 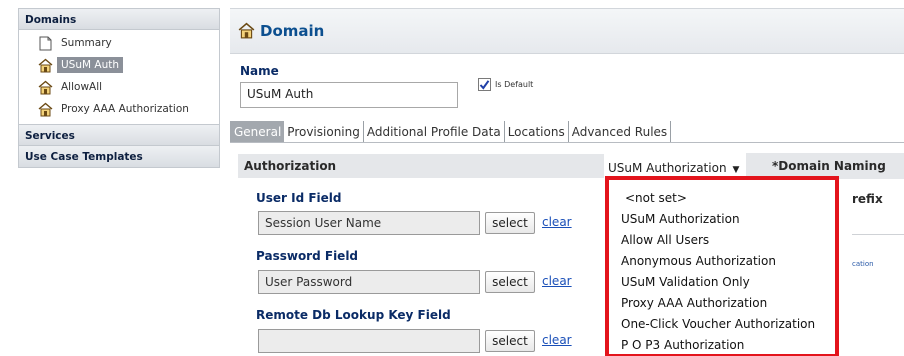 I want to click on password-select-button: select, so click(x=510, y=282).